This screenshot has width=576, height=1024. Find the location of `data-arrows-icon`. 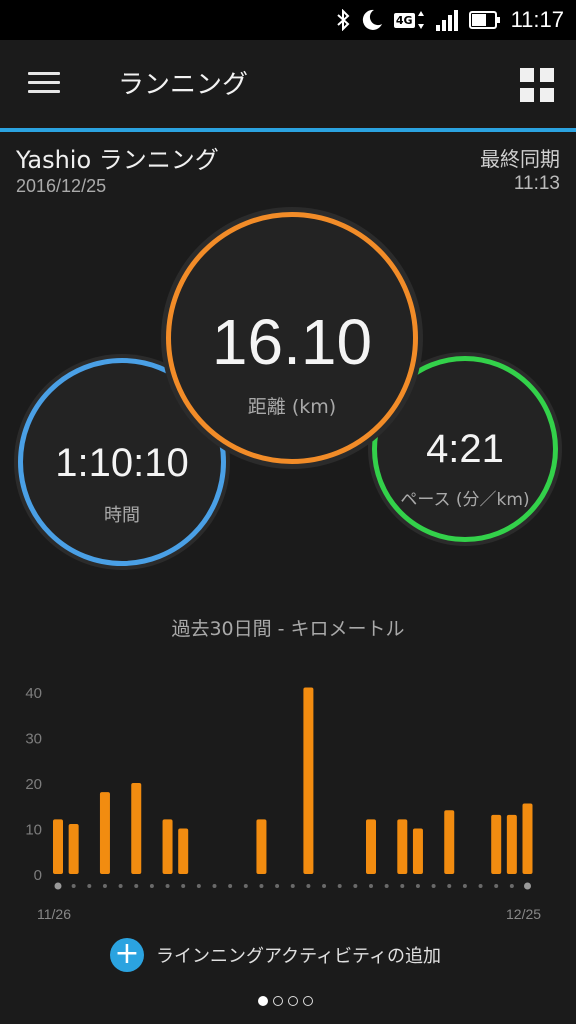

data-arrows-icon is located at coordinates (420, 20).